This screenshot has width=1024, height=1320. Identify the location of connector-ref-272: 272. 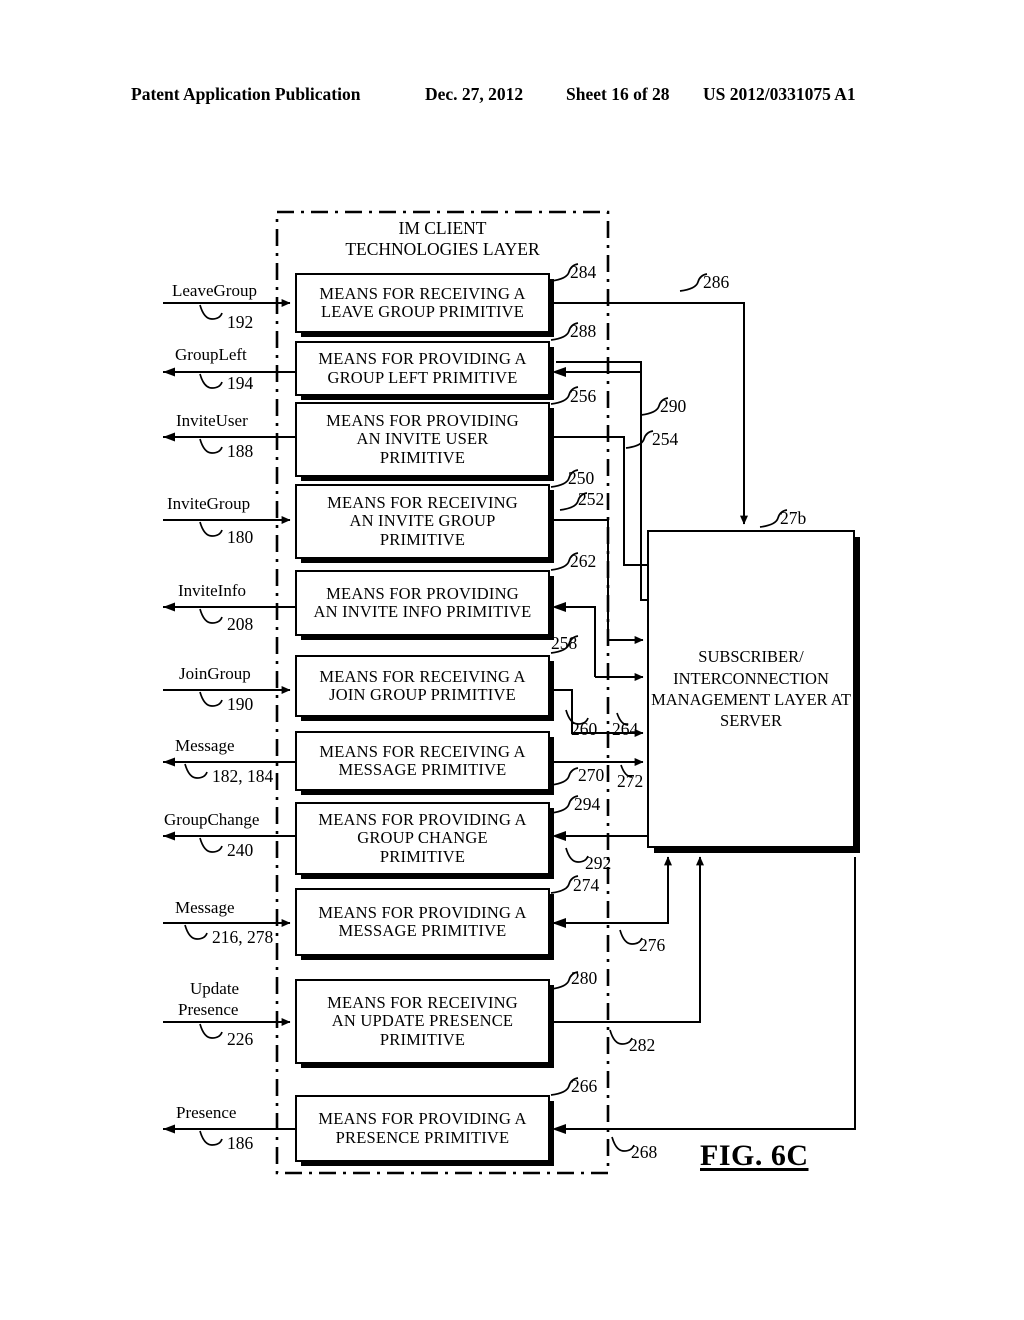
(630, 781).